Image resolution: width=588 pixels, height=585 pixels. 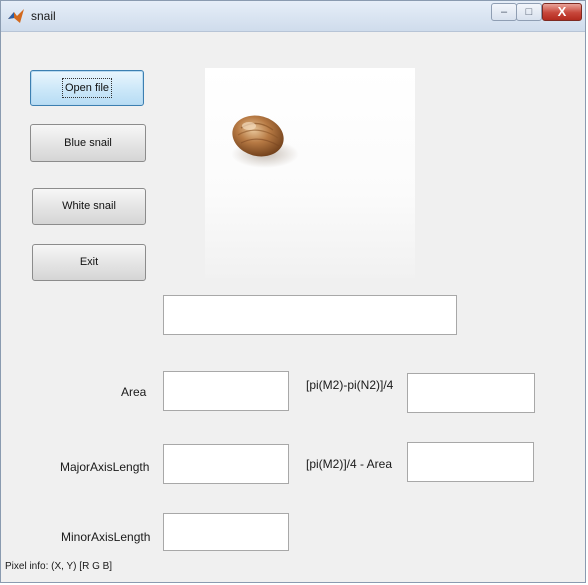 I want to click on blue-snail-button: Blue snail, so click(x=88, y=143).